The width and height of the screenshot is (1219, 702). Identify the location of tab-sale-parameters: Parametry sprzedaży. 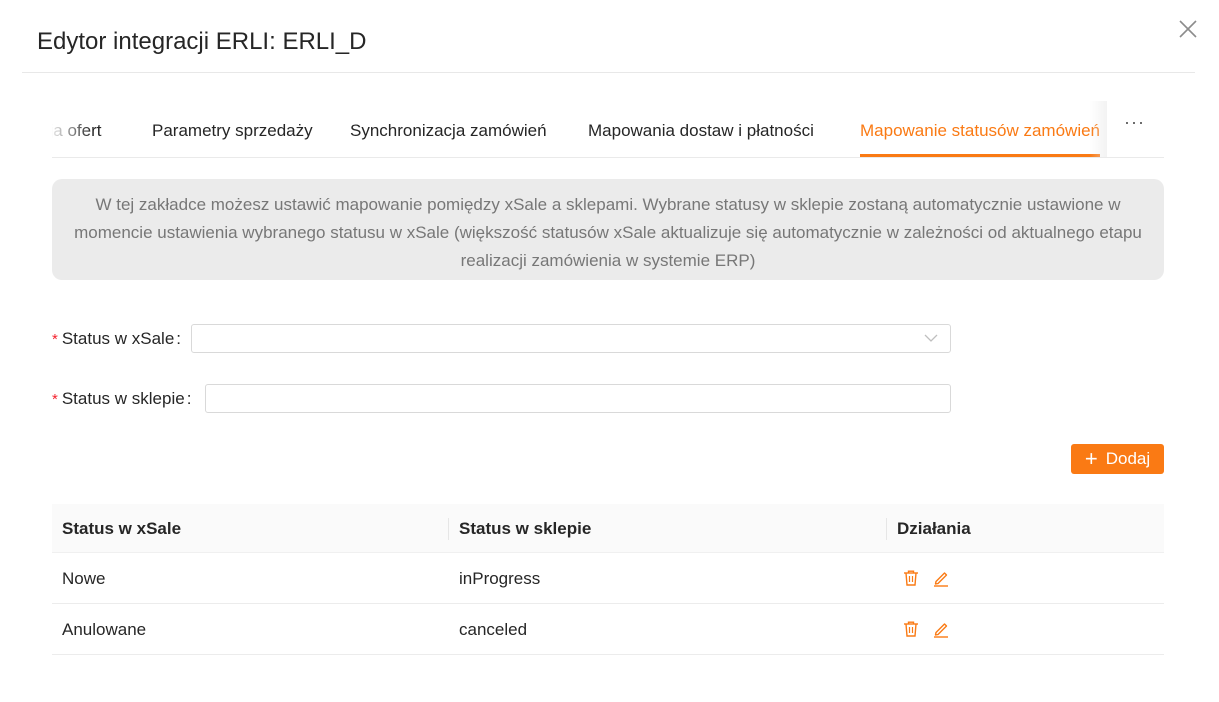
(232, 129).